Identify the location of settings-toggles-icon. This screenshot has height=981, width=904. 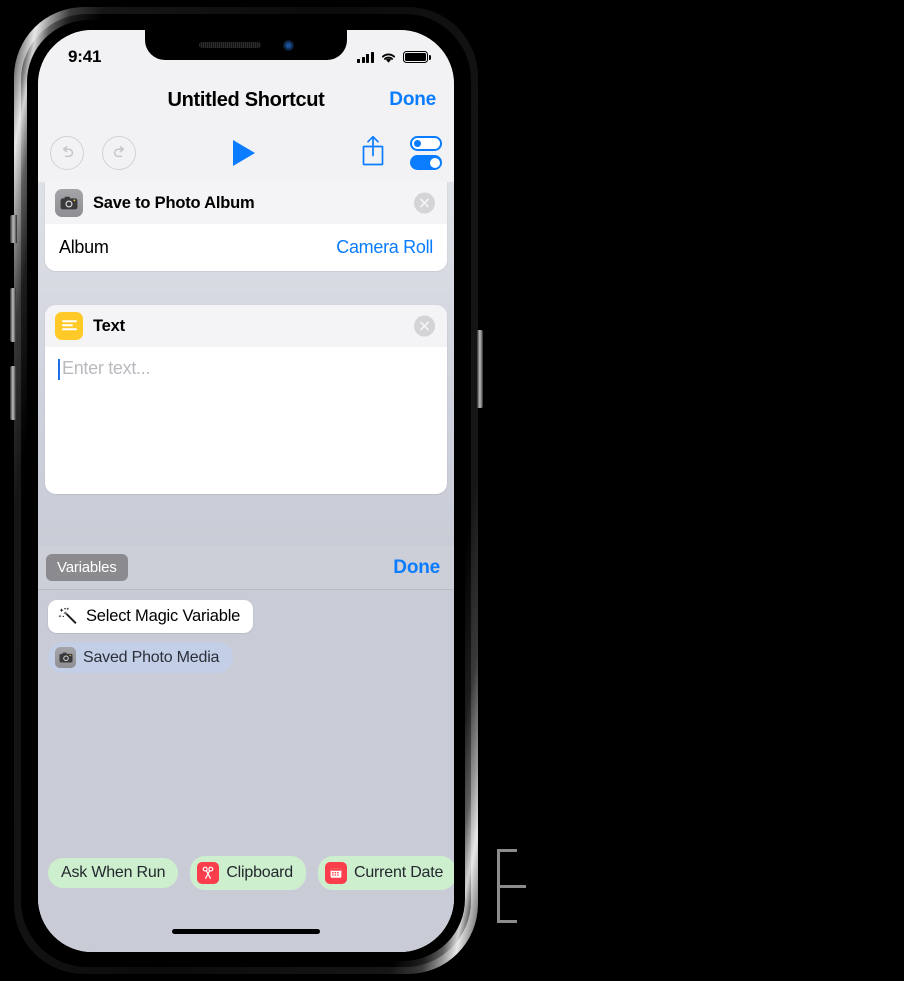
(426, 153).